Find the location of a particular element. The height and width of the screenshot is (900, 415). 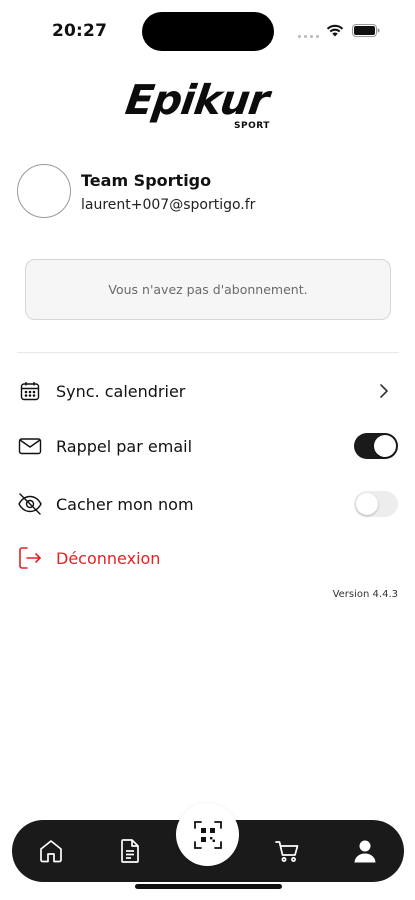

avatar is located at coordinates (44, 191).